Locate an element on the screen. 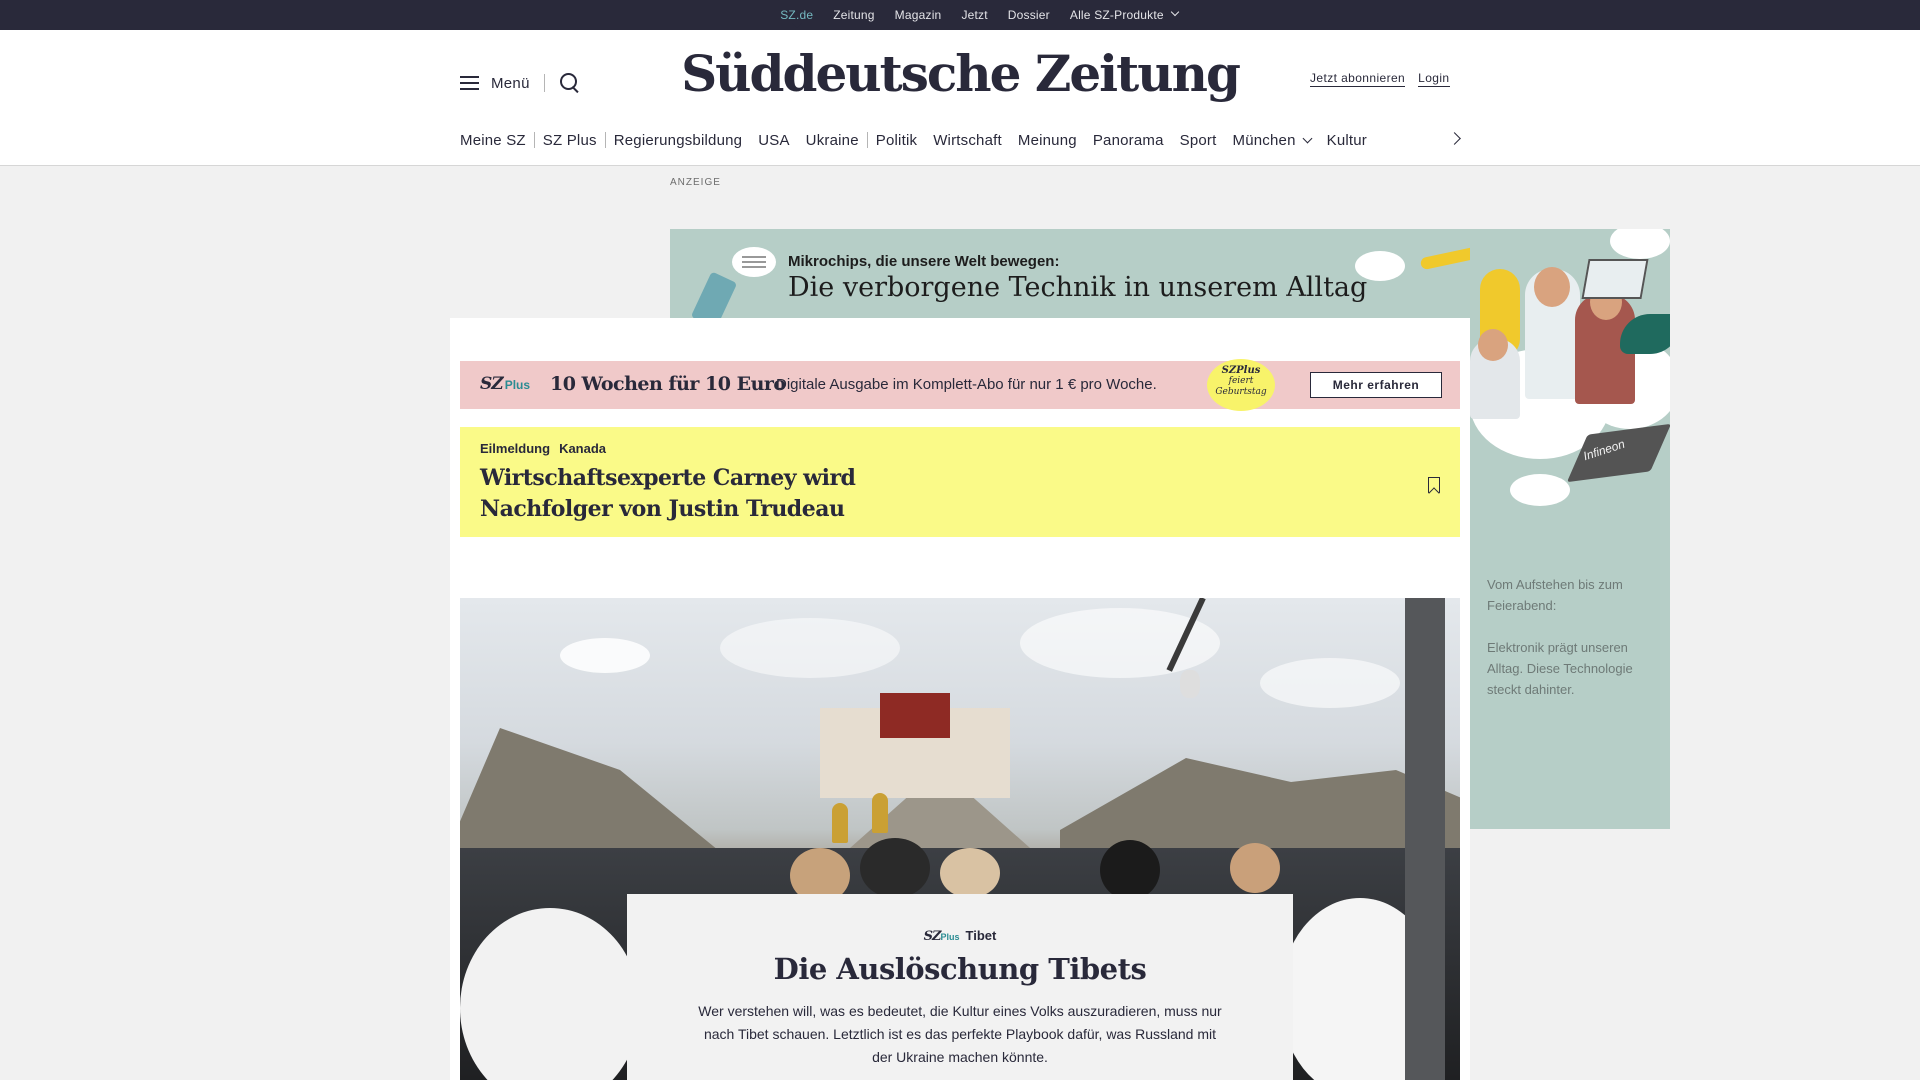 The width and height of the screenshot is (1920, 1080). nav-item-muenchen: München is located at coordinates (1272, 140).